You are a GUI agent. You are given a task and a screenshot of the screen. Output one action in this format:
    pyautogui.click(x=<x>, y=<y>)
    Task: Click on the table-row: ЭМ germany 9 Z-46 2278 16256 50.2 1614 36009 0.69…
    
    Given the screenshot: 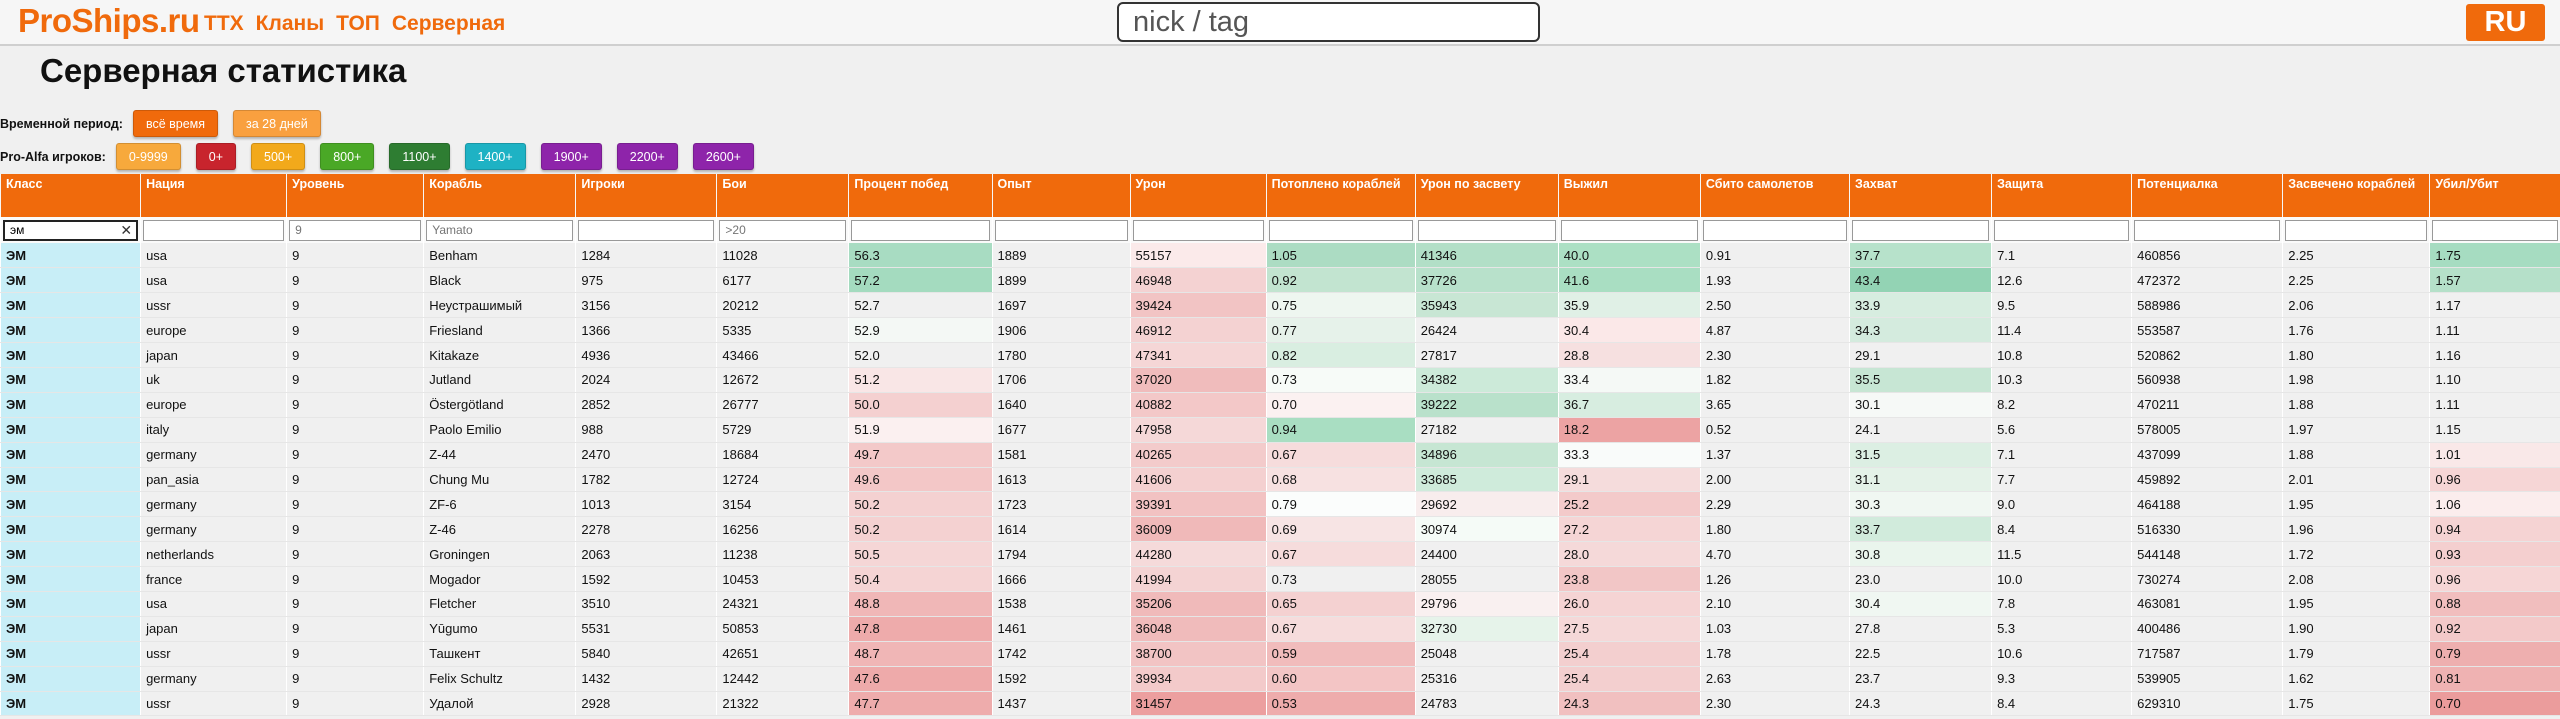 What is the action you would take?
    pyautogui.click(x=1280, y=529)
    